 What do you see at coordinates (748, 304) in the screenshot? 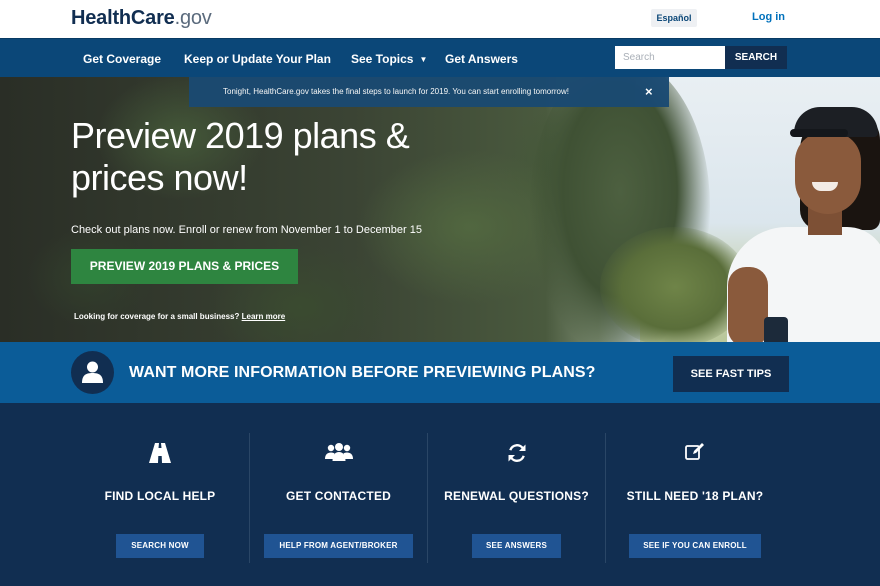
I see `hero-photo-person-arm` at bounding box center [748, 304].